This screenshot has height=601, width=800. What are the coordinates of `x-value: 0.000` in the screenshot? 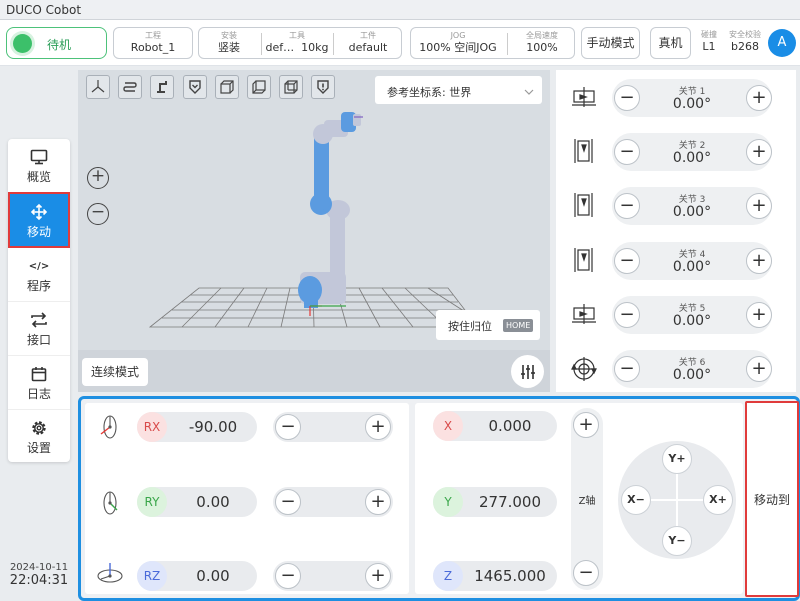 It's located at (510, 426).